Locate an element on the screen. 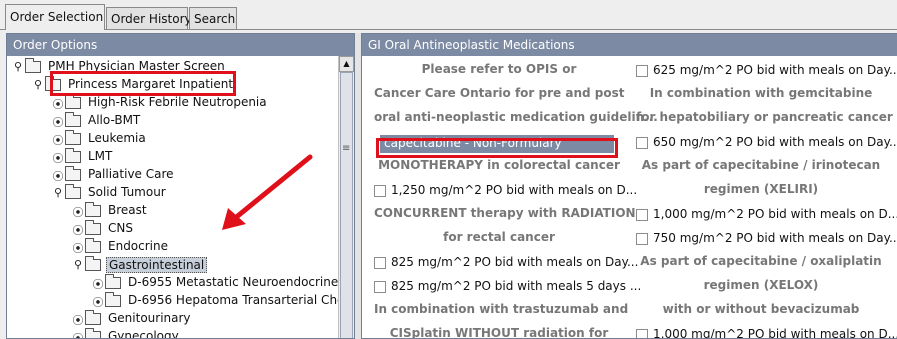 The image size is (897, 339). tab-order-selection: Order Selection is located at coordinates (55, 17).